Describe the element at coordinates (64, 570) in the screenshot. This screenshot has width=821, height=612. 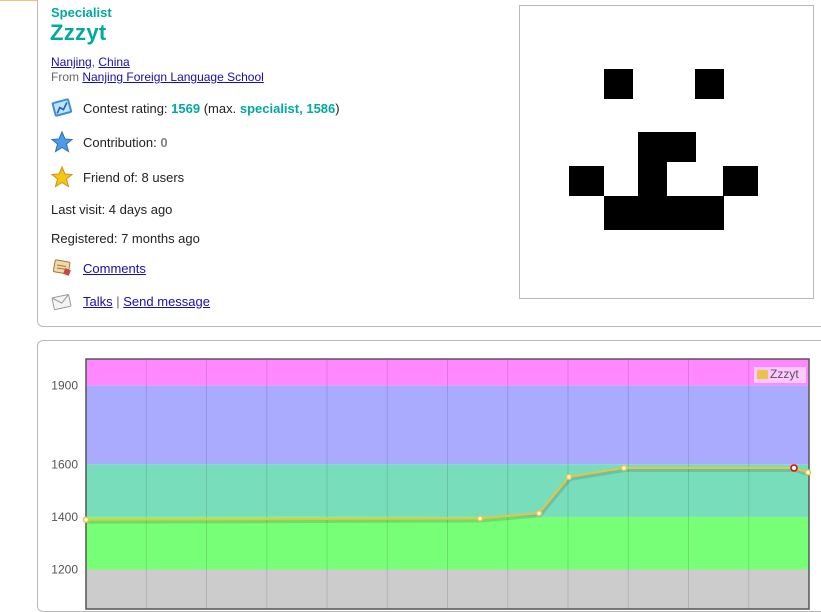
I see `y-tick-label: 1200` at that location.